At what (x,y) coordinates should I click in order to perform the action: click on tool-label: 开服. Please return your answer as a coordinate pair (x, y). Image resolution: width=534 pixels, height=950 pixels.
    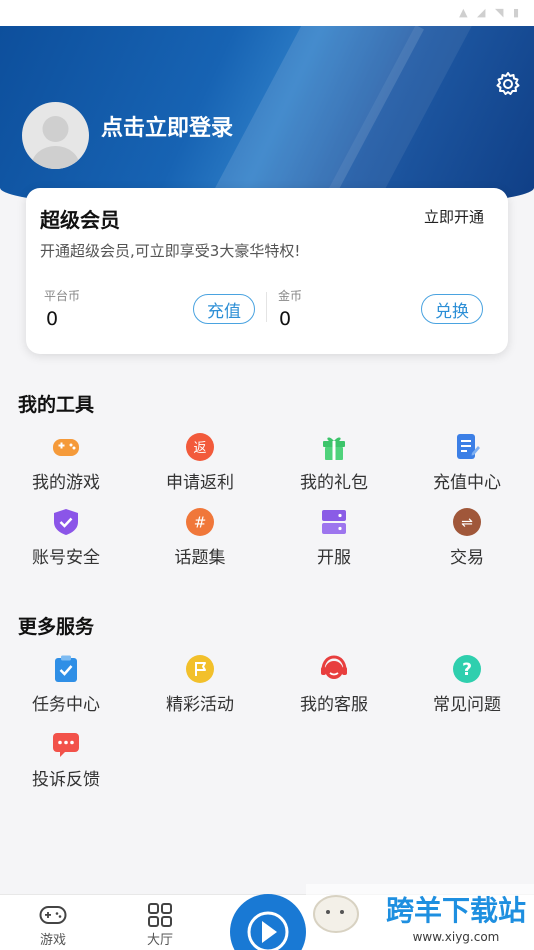
    Looking at the image, I should click on (334, 558).